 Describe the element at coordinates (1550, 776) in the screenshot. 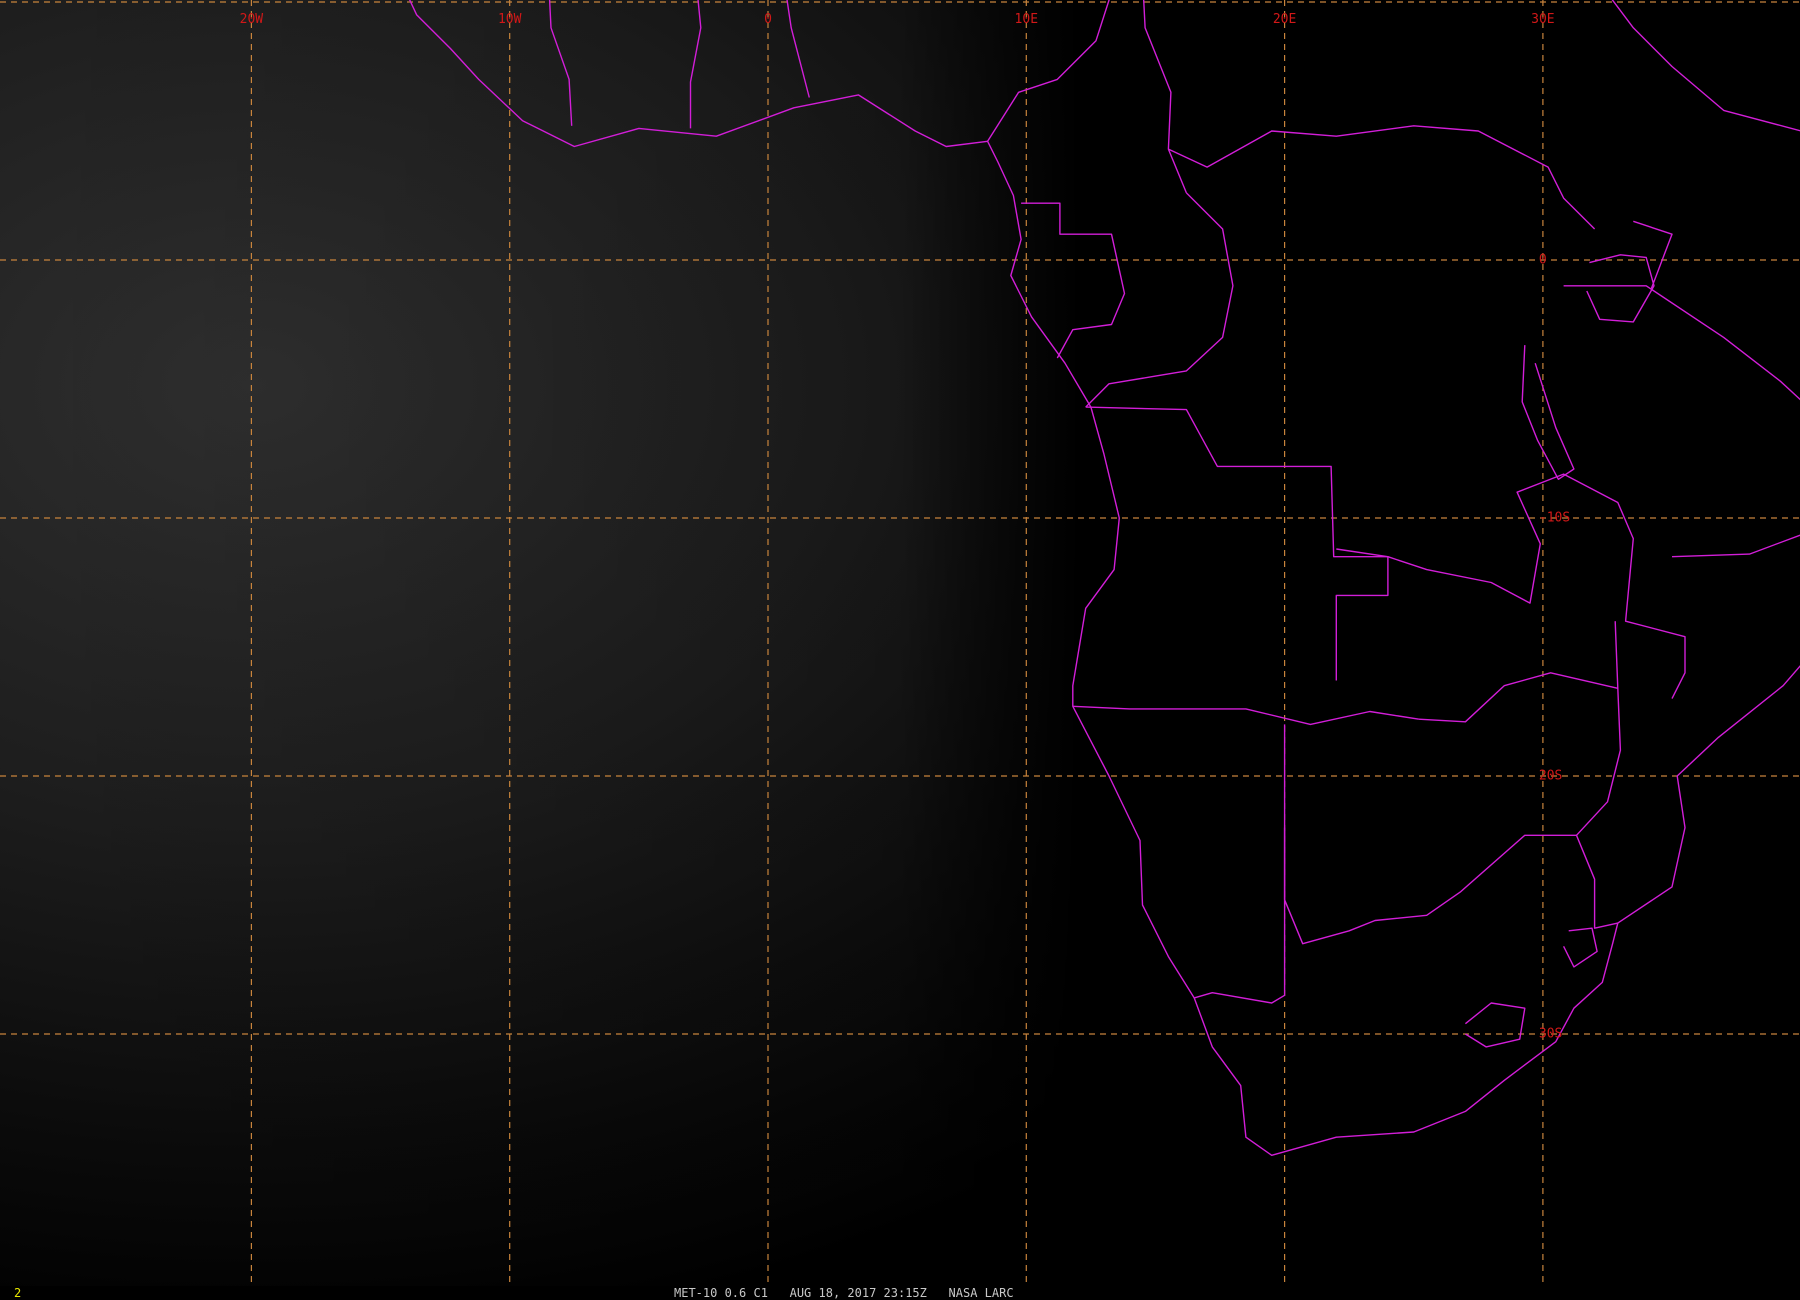

I see `parallel-label: 20S` at that location.